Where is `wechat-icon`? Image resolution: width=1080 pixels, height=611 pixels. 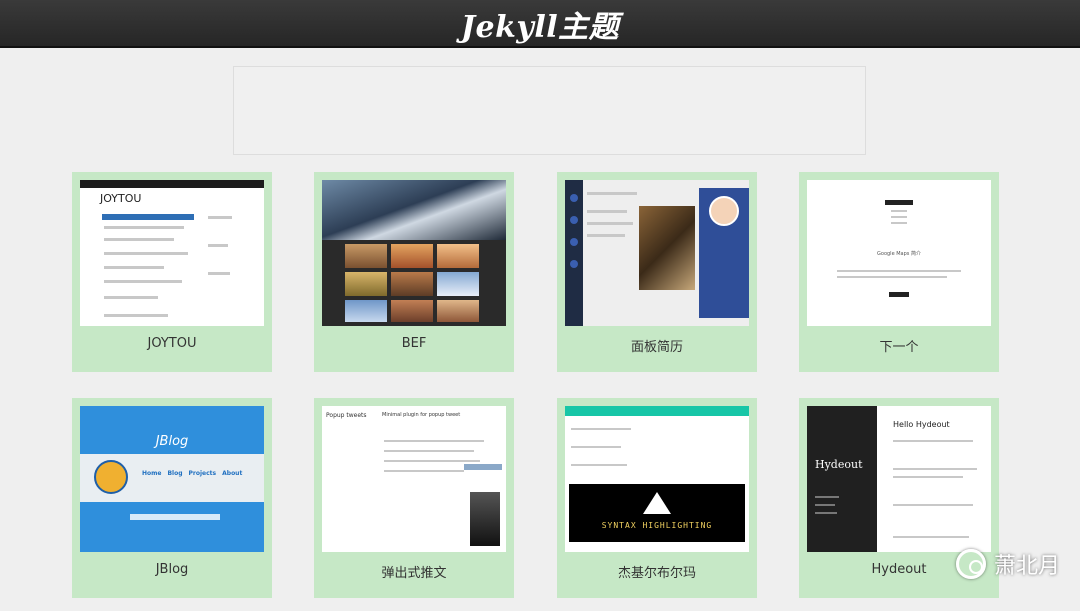
wechat-icon is located at coordinates (970, 564).